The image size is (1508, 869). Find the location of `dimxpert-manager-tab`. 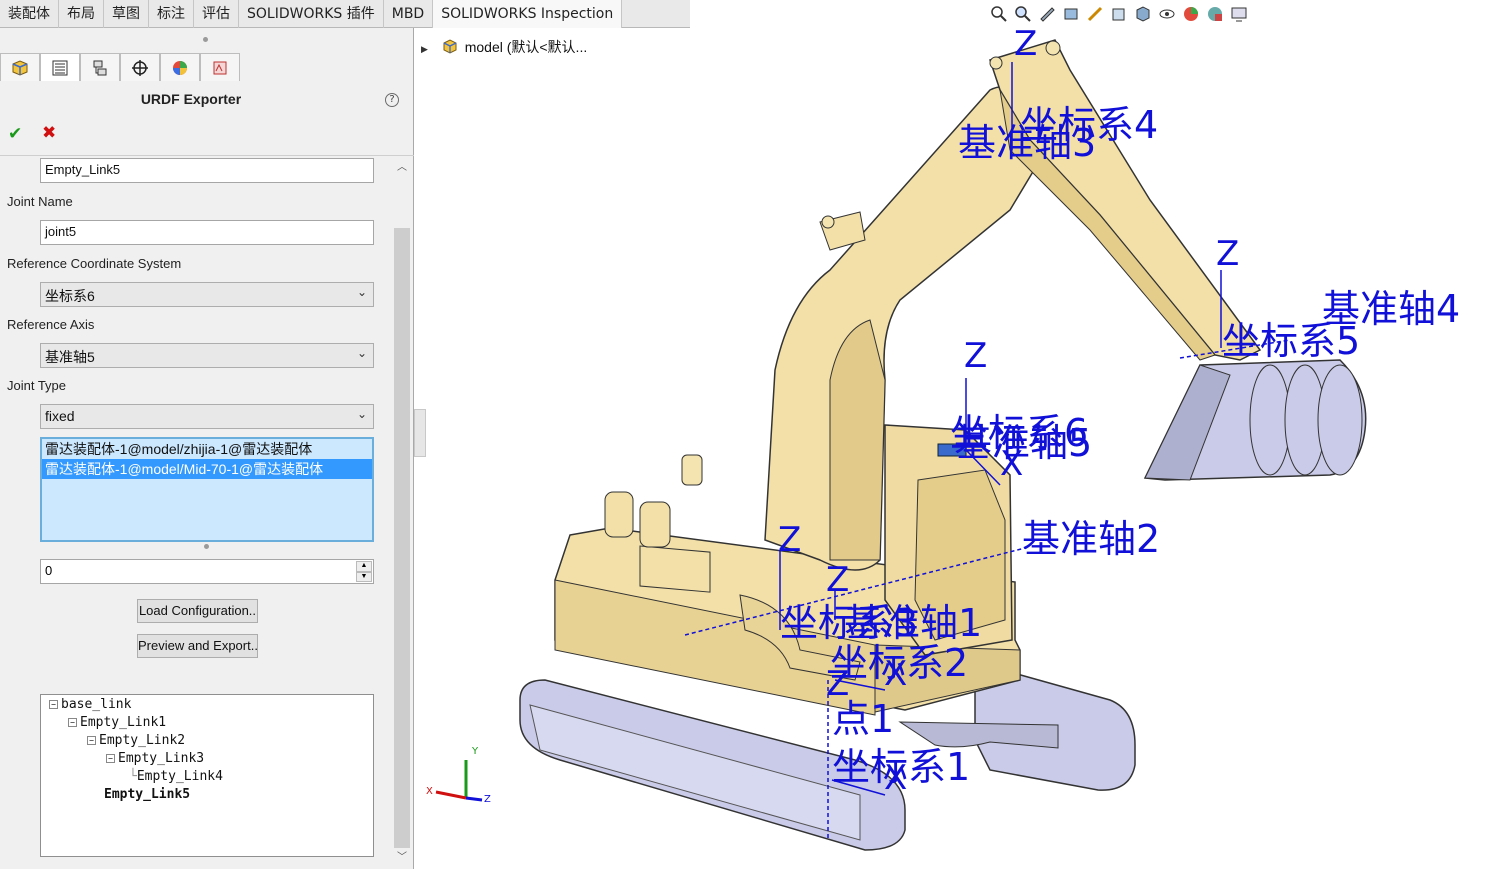

dimxpert-manager-tab is located at coordinates (140, 67).